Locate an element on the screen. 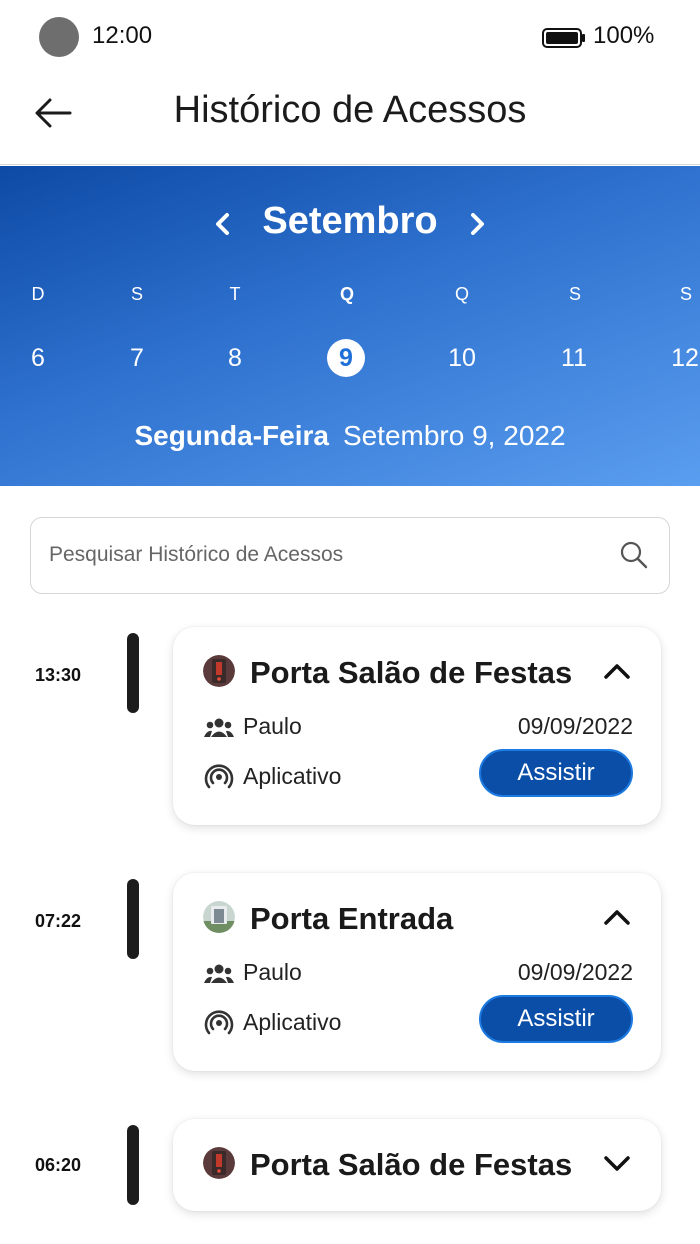  entry-time: 06:20 is located at coordinates (58, 1165).